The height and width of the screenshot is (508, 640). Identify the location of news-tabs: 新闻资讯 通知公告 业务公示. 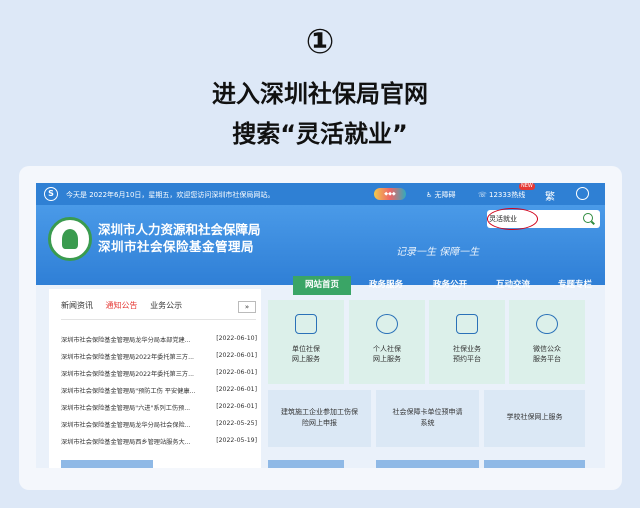
(126, 305).